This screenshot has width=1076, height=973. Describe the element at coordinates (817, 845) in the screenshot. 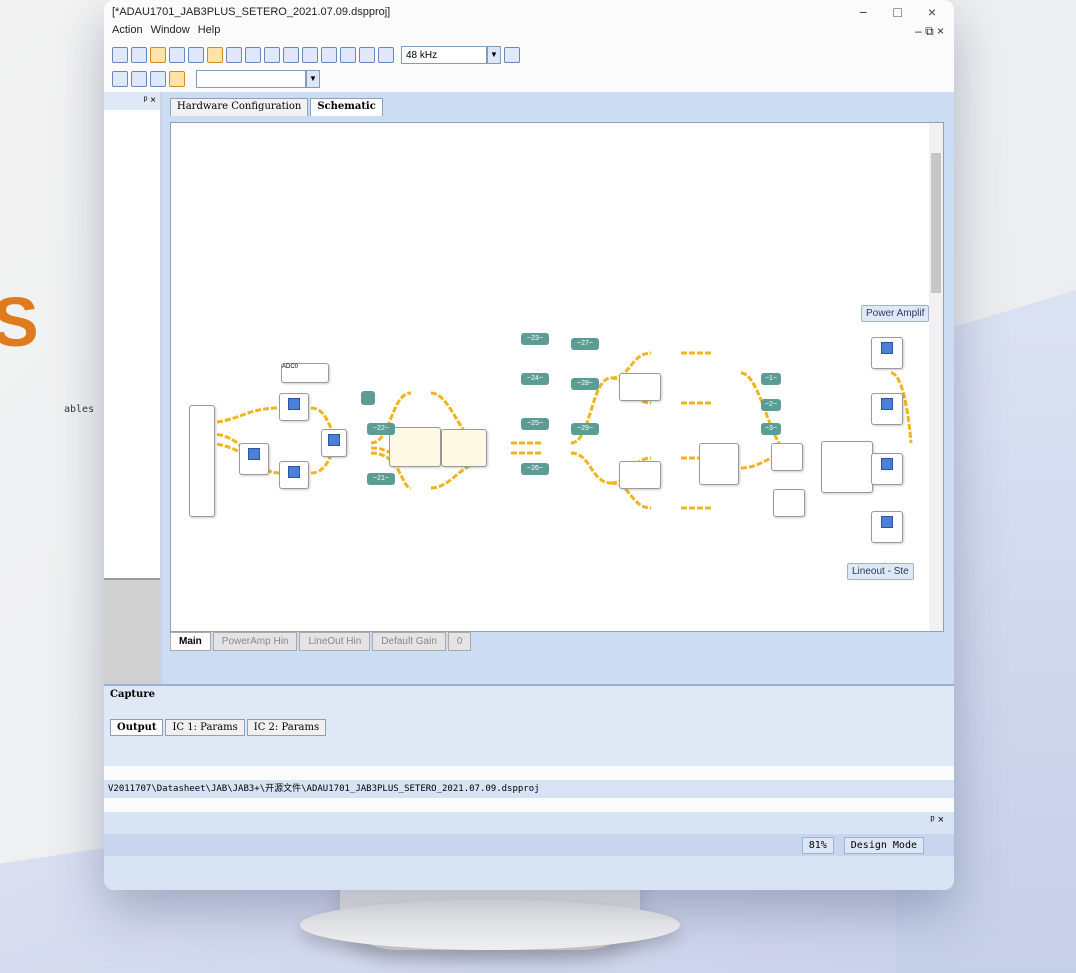

I see `zoom-level: 81%` at that location.